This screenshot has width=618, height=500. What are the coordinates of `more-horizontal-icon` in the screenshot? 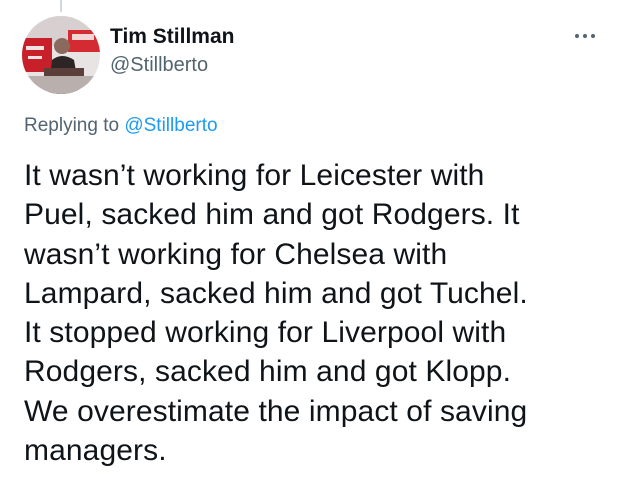 It's located at (585, 36).